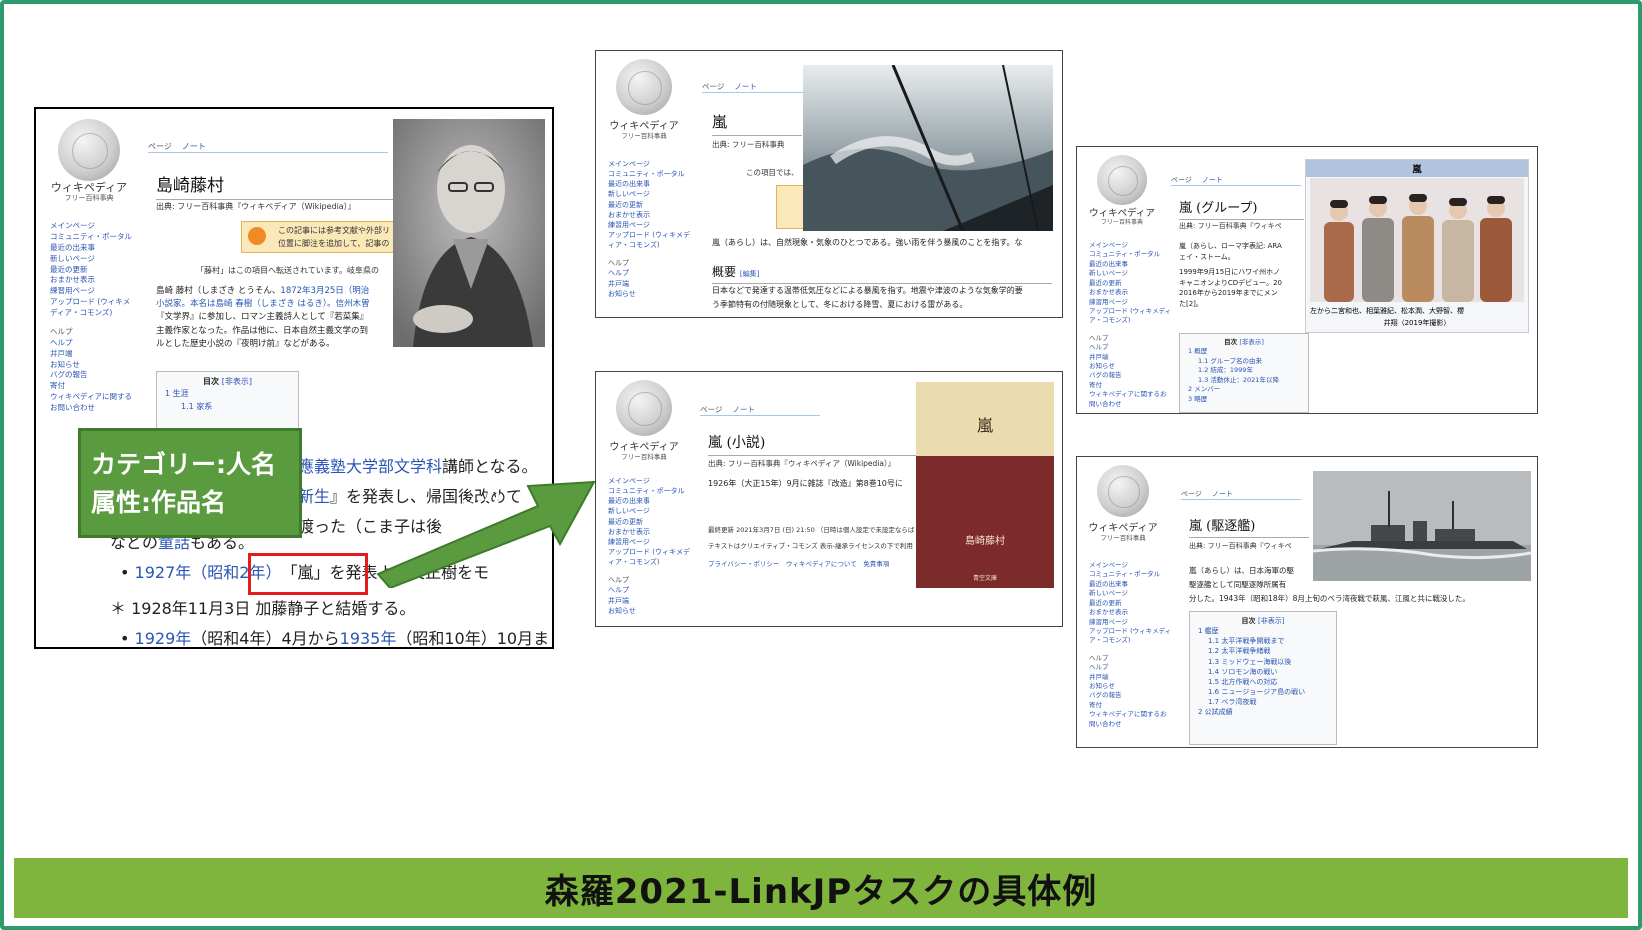  What do you see at coordinates (724, 272) in the screenshot?
I see `section-title: 概要` at bounding box center [724, 272].